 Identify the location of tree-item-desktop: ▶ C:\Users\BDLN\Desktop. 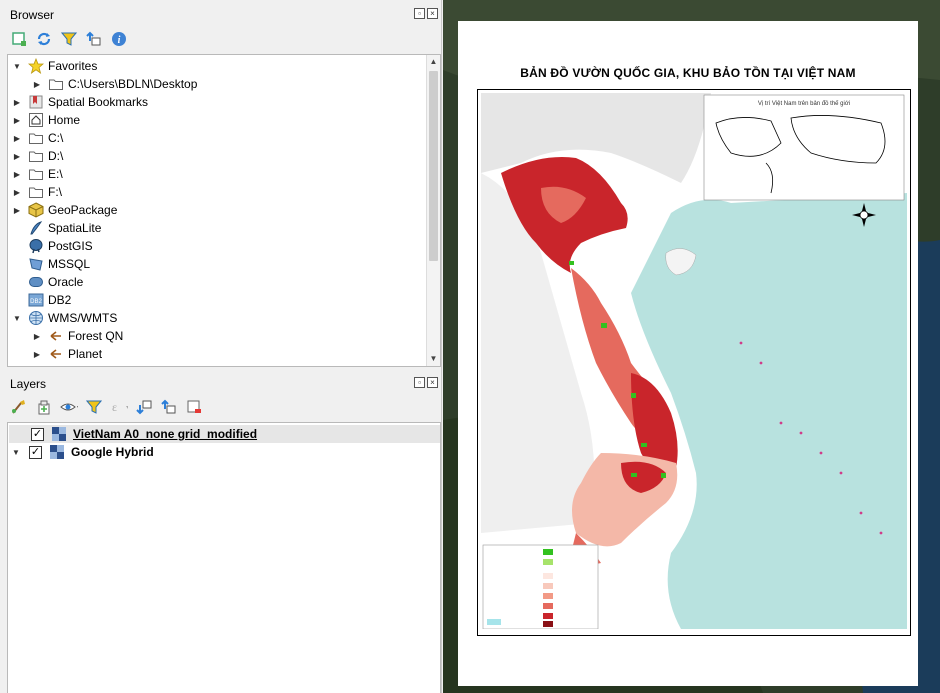
(114, 84).